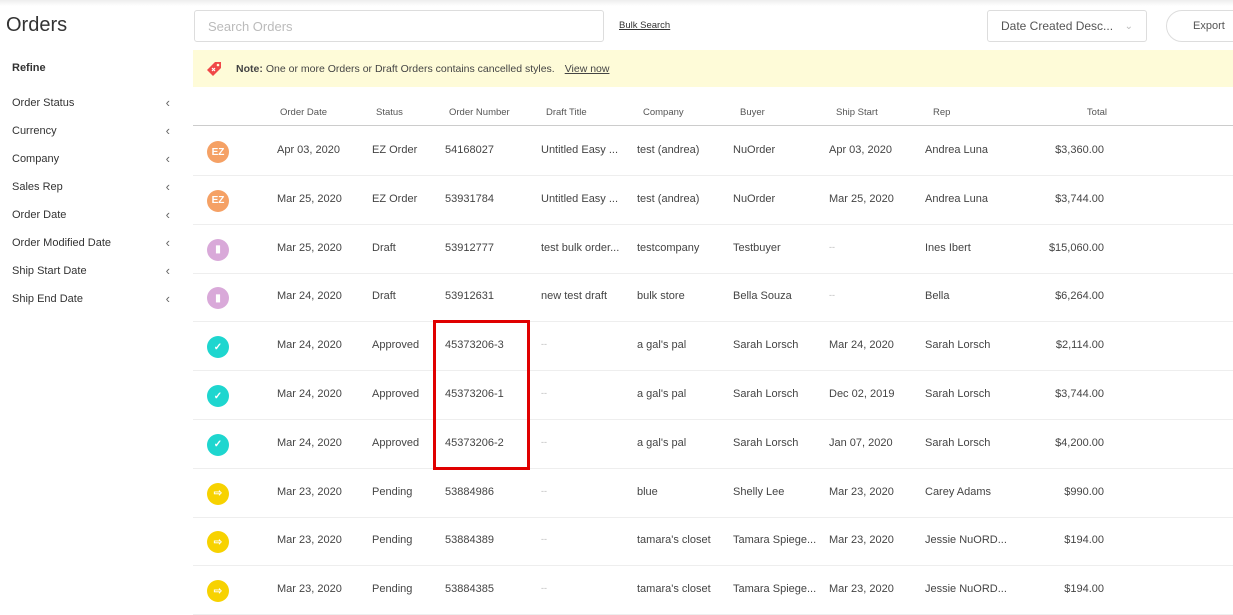 The height and width of the screenshot is (615, 1233). What do you see at coordinates (91, 186) in the screenshot?
I see `filter-sales-rep: Sales Rep ‹` at bounding box center [91, 186].